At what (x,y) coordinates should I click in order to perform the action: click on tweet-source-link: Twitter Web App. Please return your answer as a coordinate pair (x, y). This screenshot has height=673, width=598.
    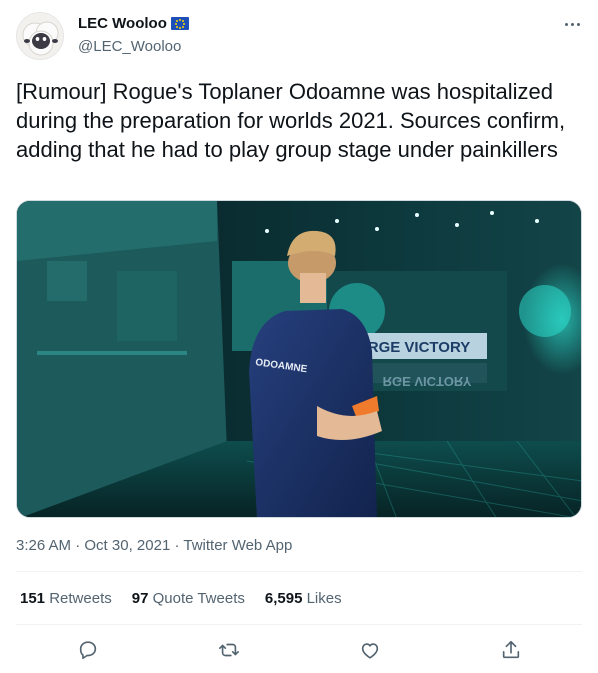
    Looking at the image, I should click on (237, 545).